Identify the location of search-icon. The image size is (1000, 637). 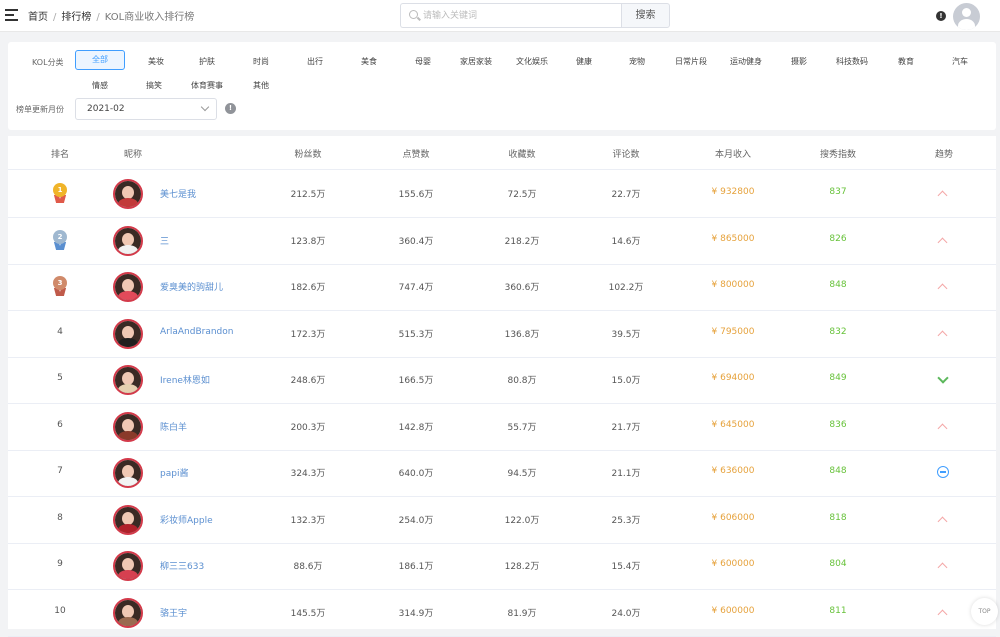
(413, 14).